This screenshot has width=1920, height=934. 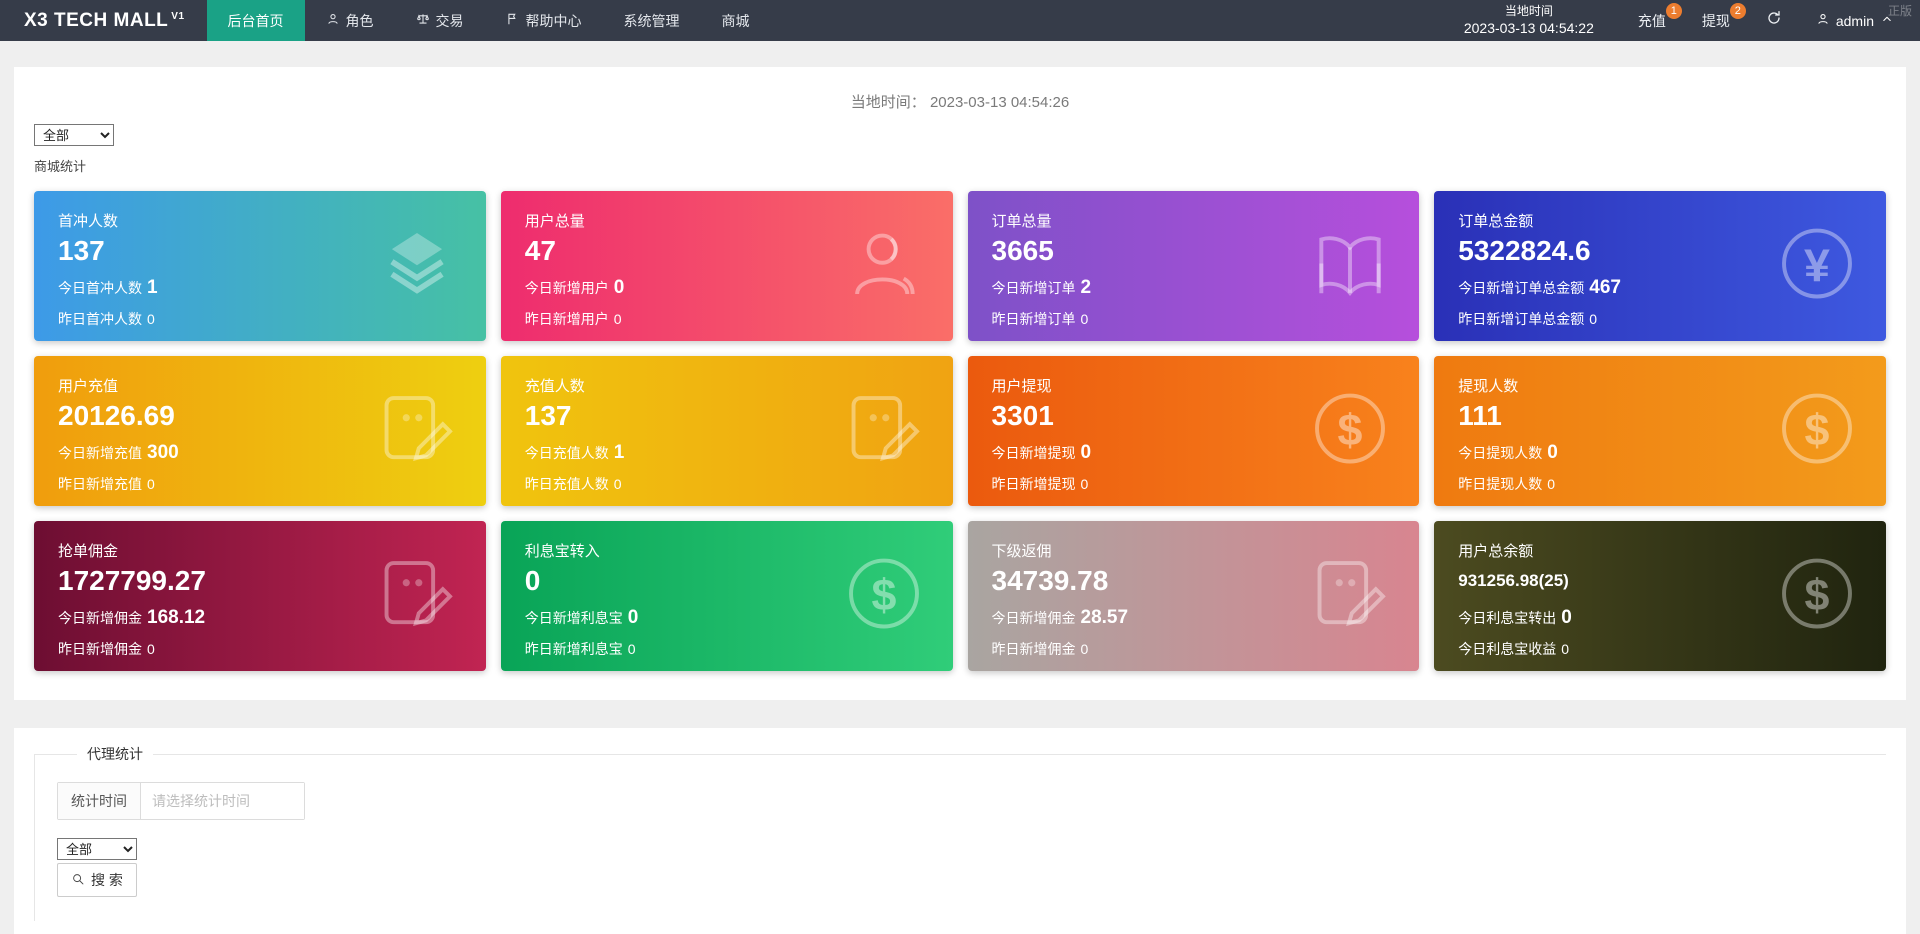 What do you see at coordinates (260, 266) in the screenshot?
I see `stat-card-1: 首冲人数 137 今日首冲人数 1 昨日首冲人数 0` at bounding box center [260, 266].